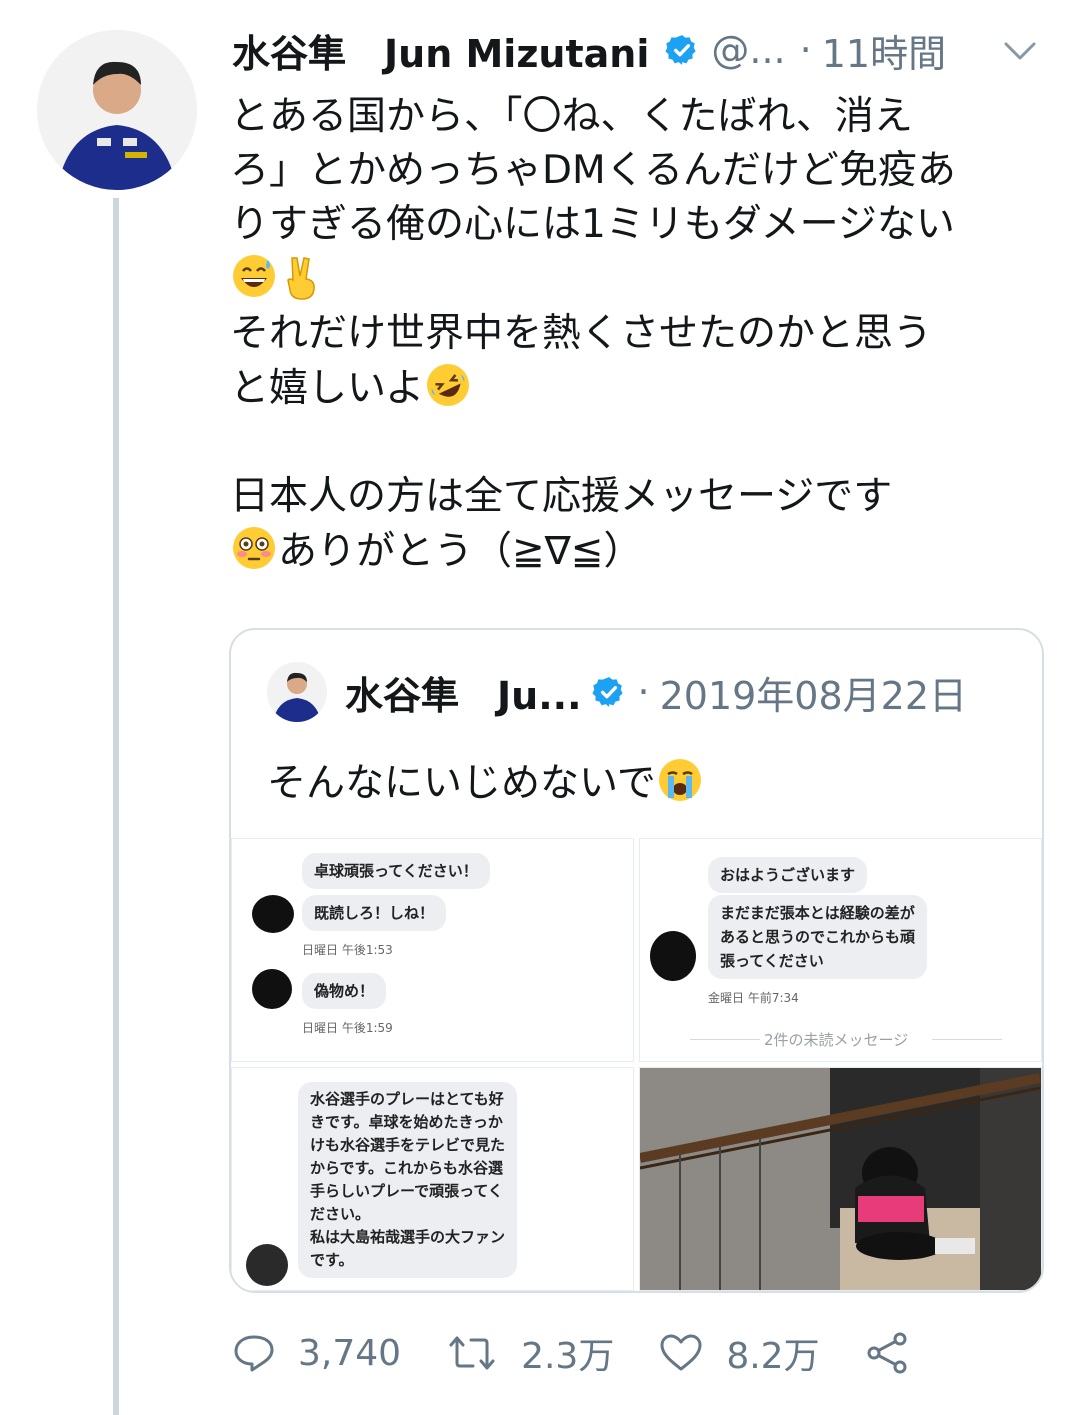 This screenshot has height=1415, width=1080. Describe the element at coordinates (1020, 51) in the screenshot. I see `chevron-down-icon` at that location.